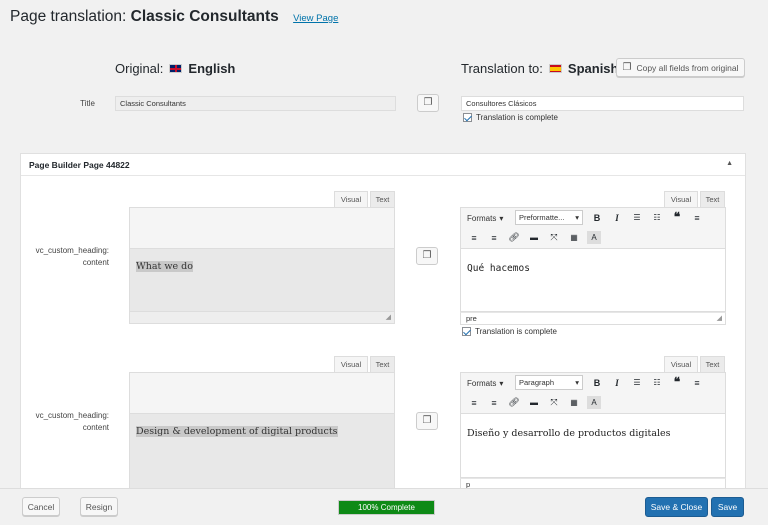 The image size is (768, 525). What do you see at coordinates (315, 18) in the screenshot?
I see `view-page-link: View Page` at bounding box center [315, 18].